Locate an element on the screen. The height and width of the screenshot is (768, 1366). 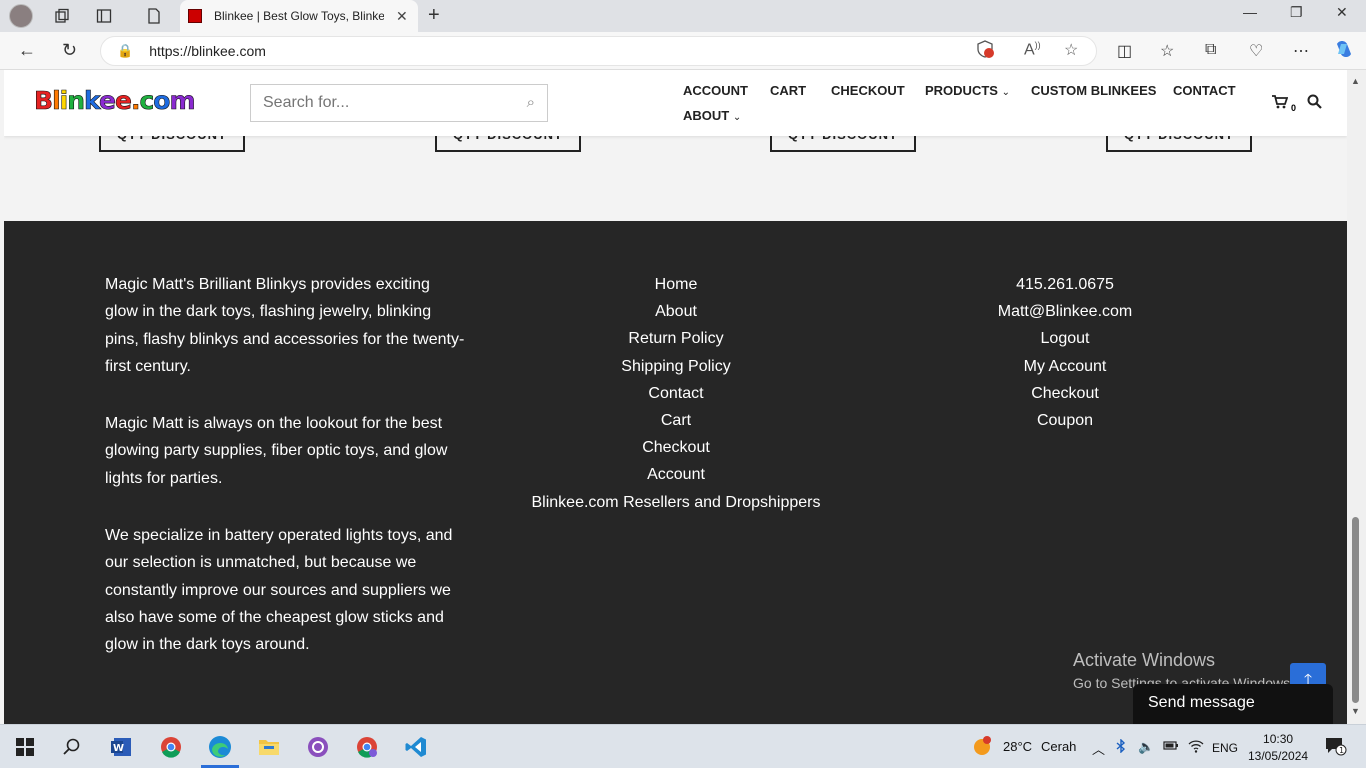
tab-title: Blinkee | Best Glow Toys, Blinkee is located at coordinates (299, 16).